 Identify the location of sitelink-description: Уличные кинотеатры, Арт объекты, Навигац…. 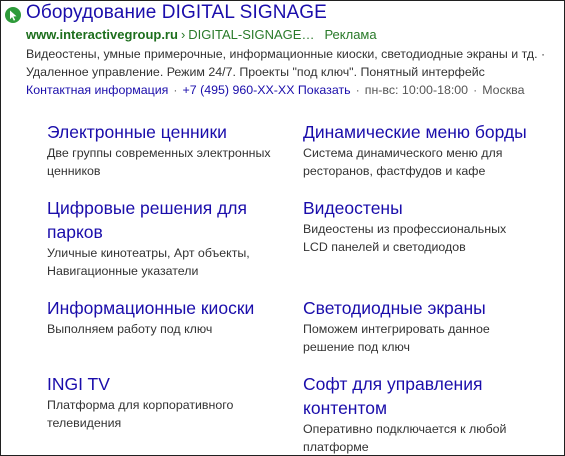
(148, 262).